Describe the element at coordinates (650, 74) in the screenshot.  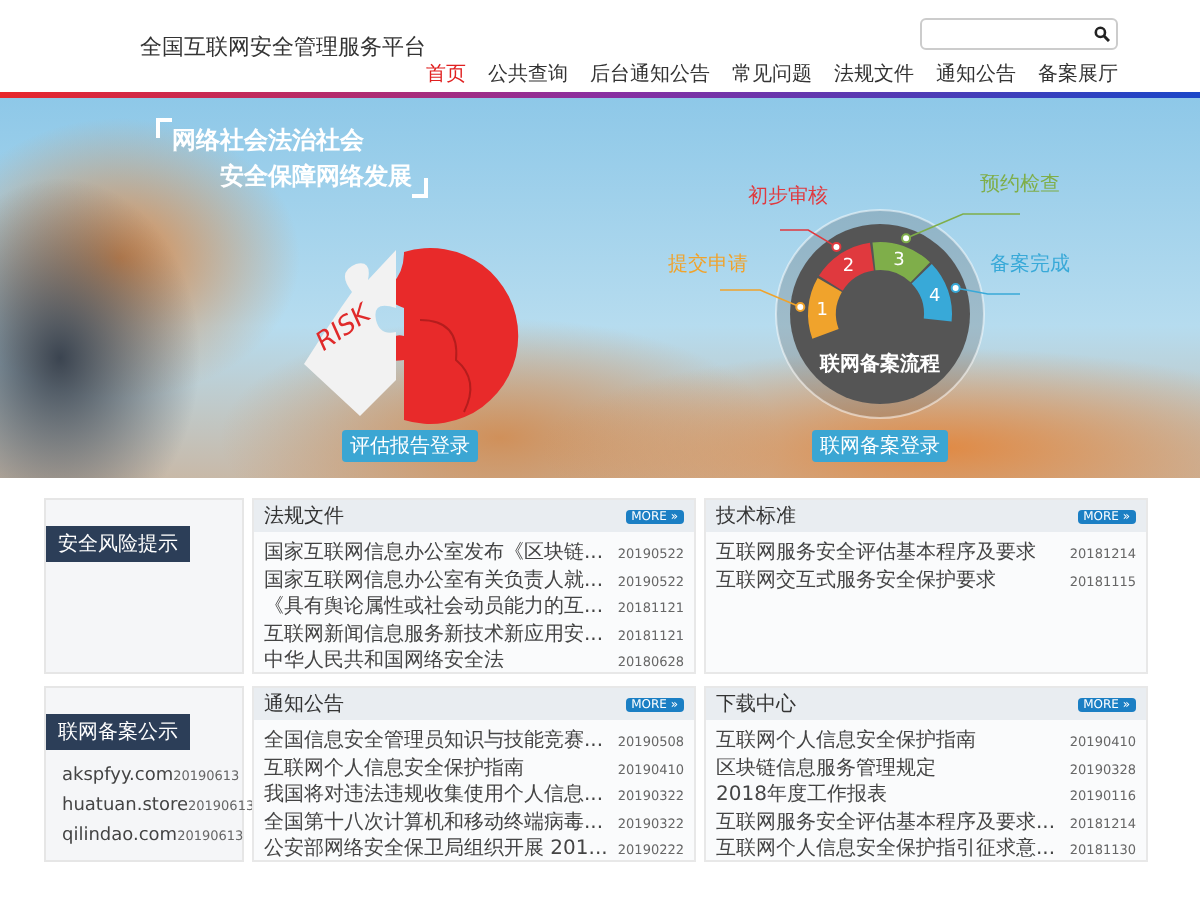
I see `nav-link: 后台通知公告` at that location.